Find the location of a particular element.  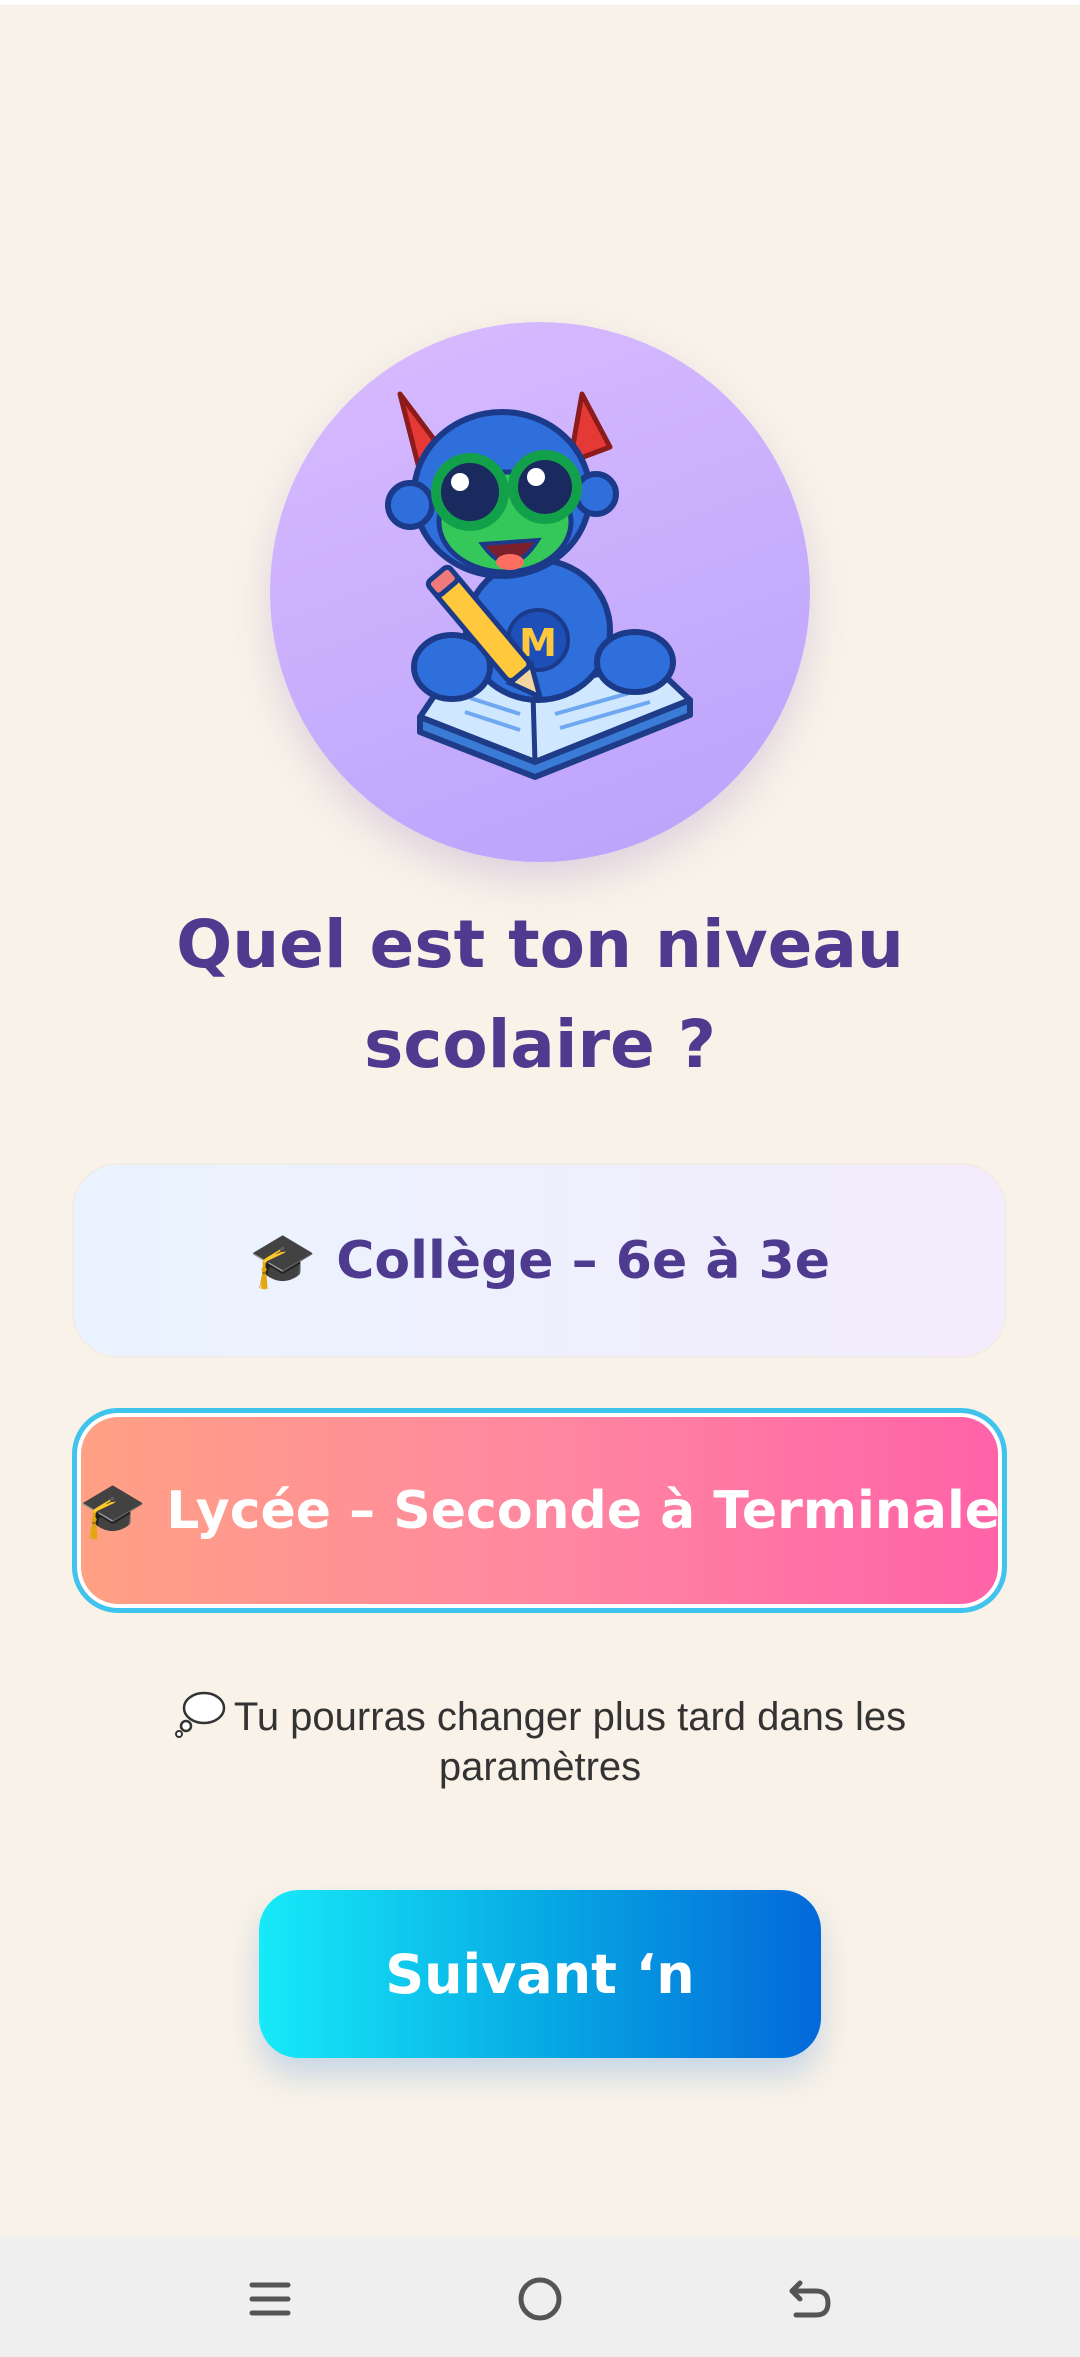

next-button: Suivant ‘n is located at coordinates (540, 1974).